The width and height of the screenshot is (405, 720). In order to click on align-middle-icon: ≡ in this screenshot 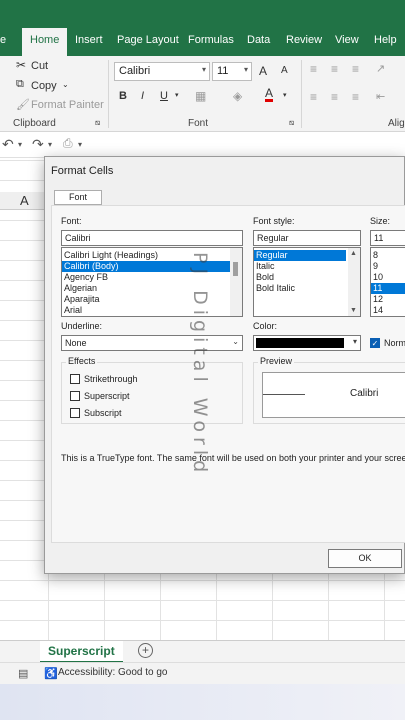, I will do `click(334, 69)`.